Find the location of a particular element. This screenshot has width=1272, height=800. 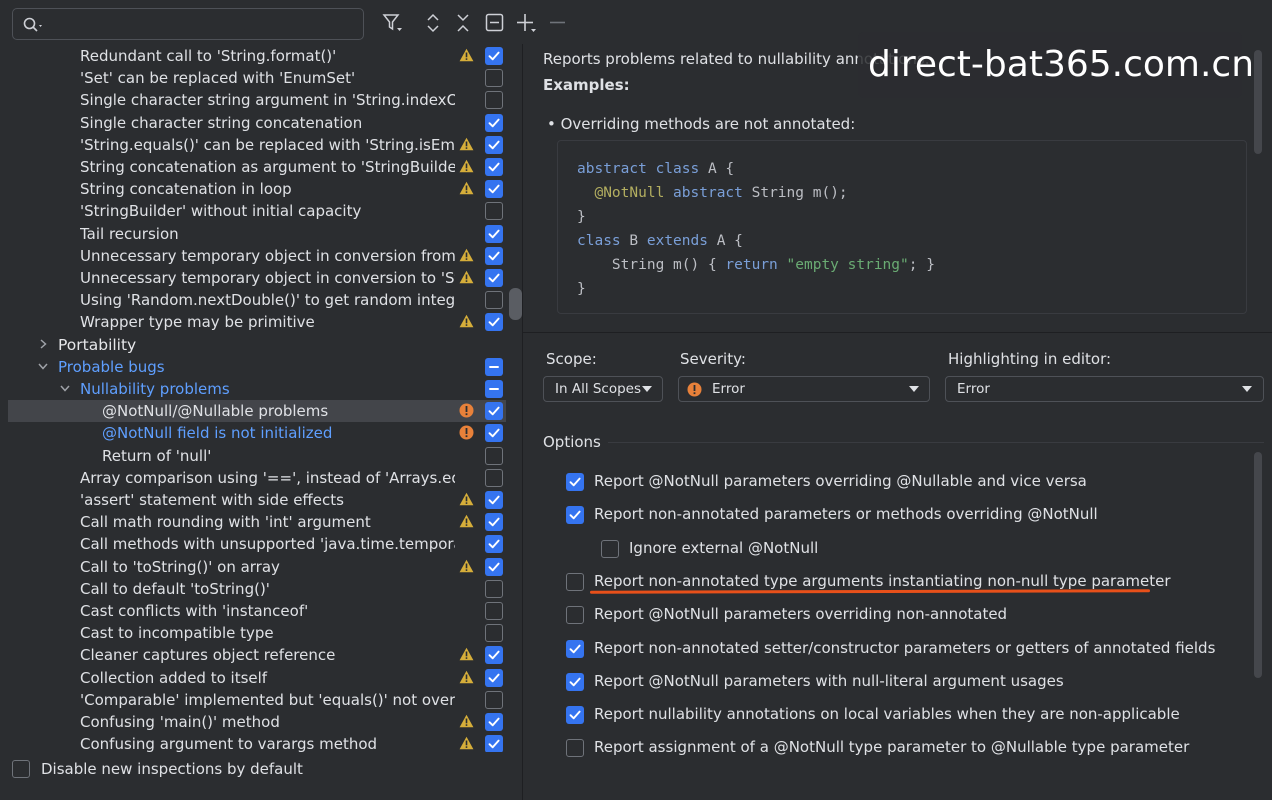

description-scrollbar is located at coordinates (1258, 102).